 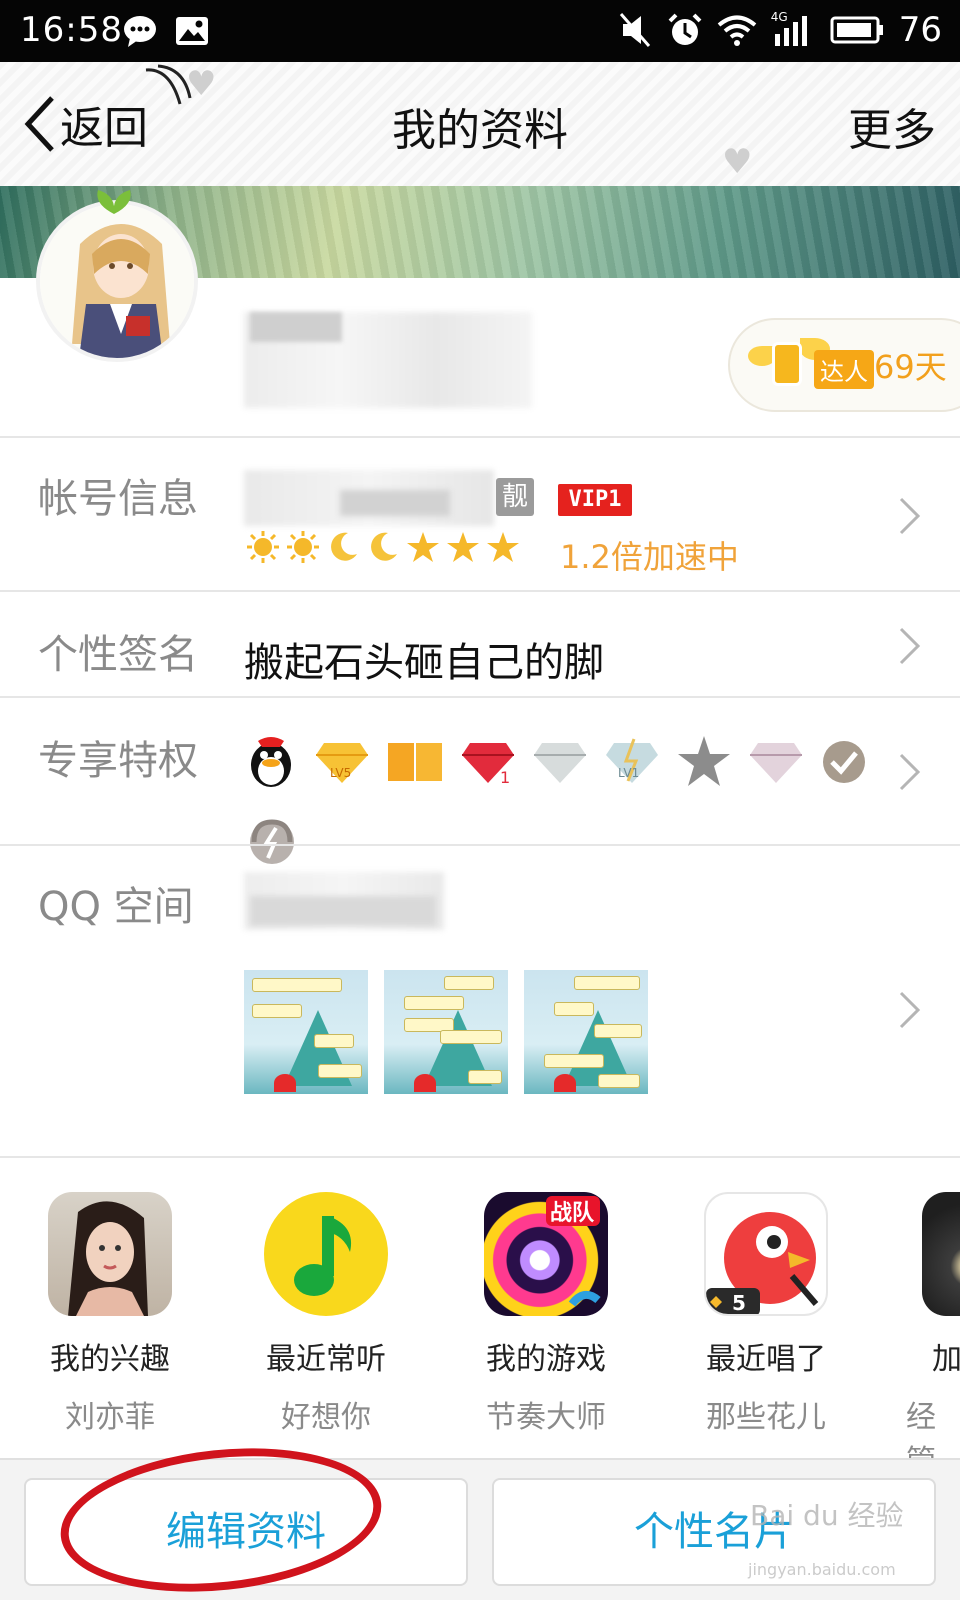 I want to click on battery-level: 76, so click(x=920, y=30).